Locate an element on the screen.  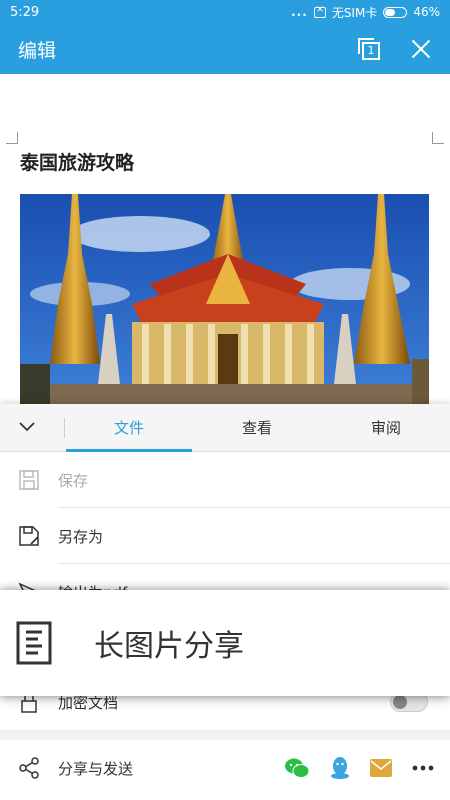
chevron-down-icon is located at coordinates (27, 427).